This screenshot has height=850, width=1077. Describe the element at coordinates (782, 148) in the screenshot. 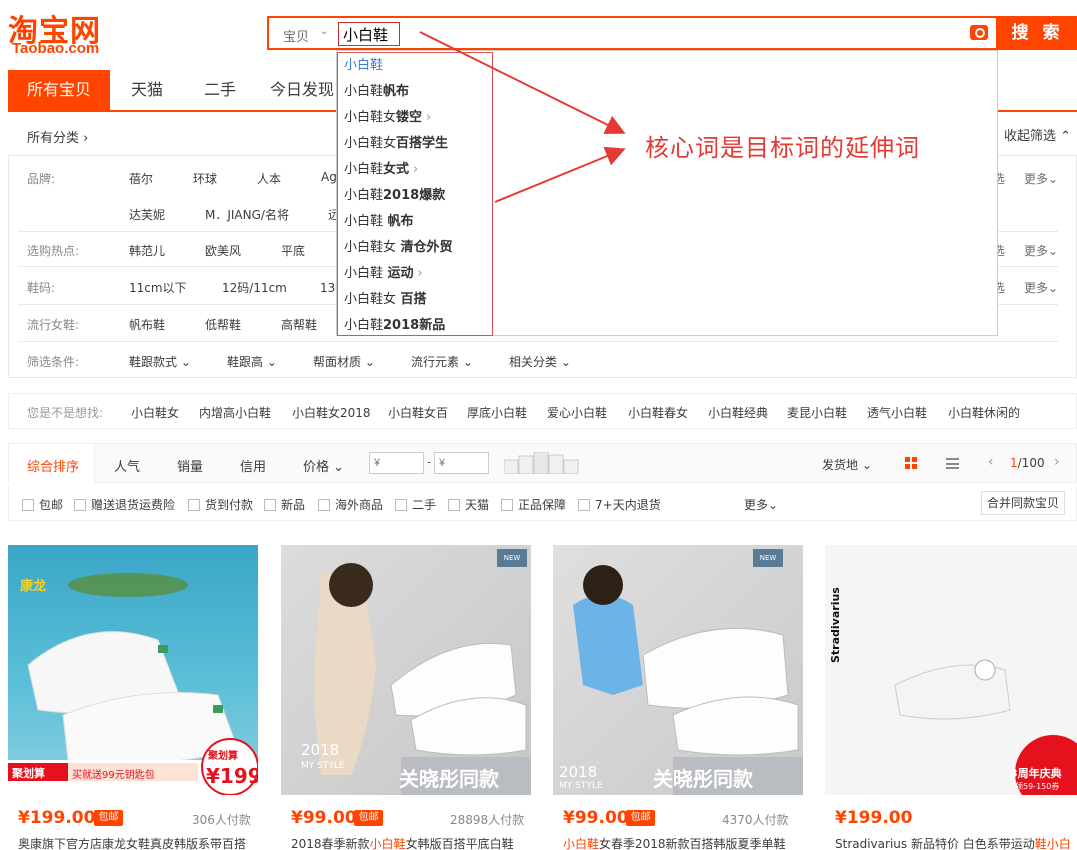

I see `annotation-text: 核心词是目标词的延伸词` at that location.